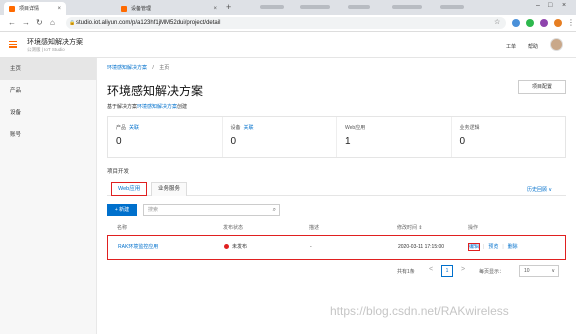 This screenshot has width=576, height=334. I want to click on minimize-icon: –, so click(538, 5).